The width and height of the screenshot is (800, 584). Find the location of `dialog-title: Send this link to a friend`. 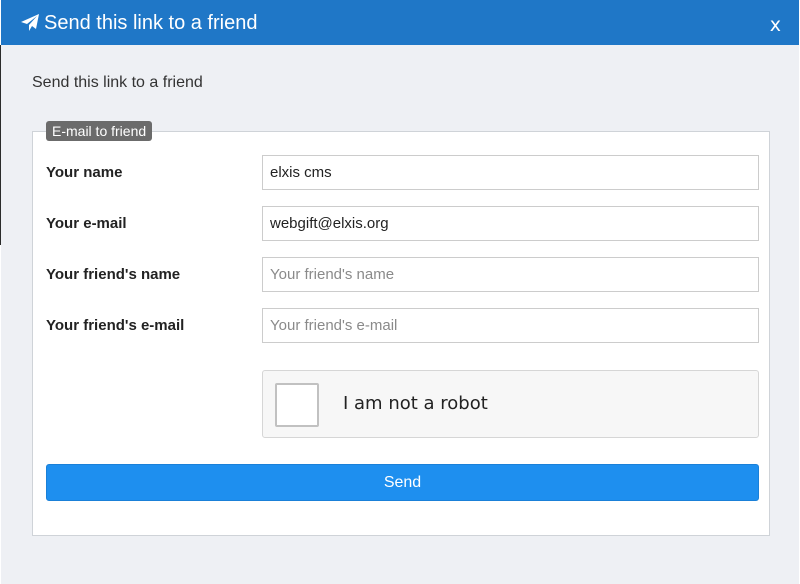

dialog-title: Send this link to a friend is located at coordinates (151, 23).